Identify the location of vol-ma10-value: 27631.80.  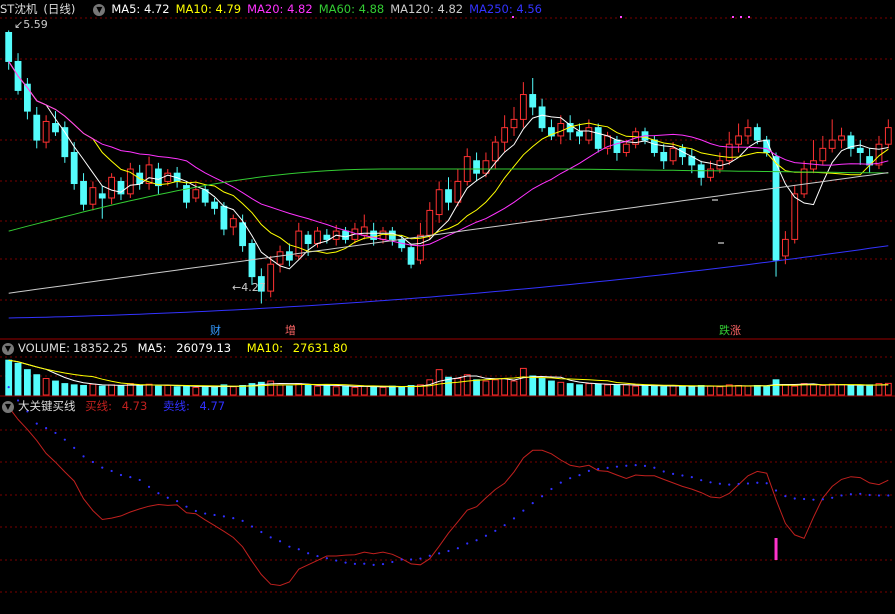
(320, 348).